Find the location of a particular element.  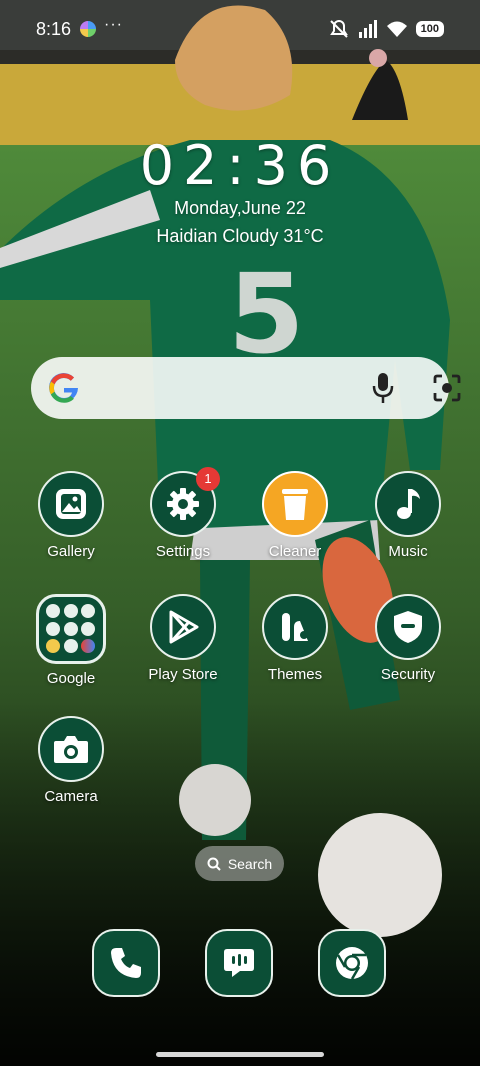

status-bar: 8:16 ··· 100 is located at coordinates (240, 30).